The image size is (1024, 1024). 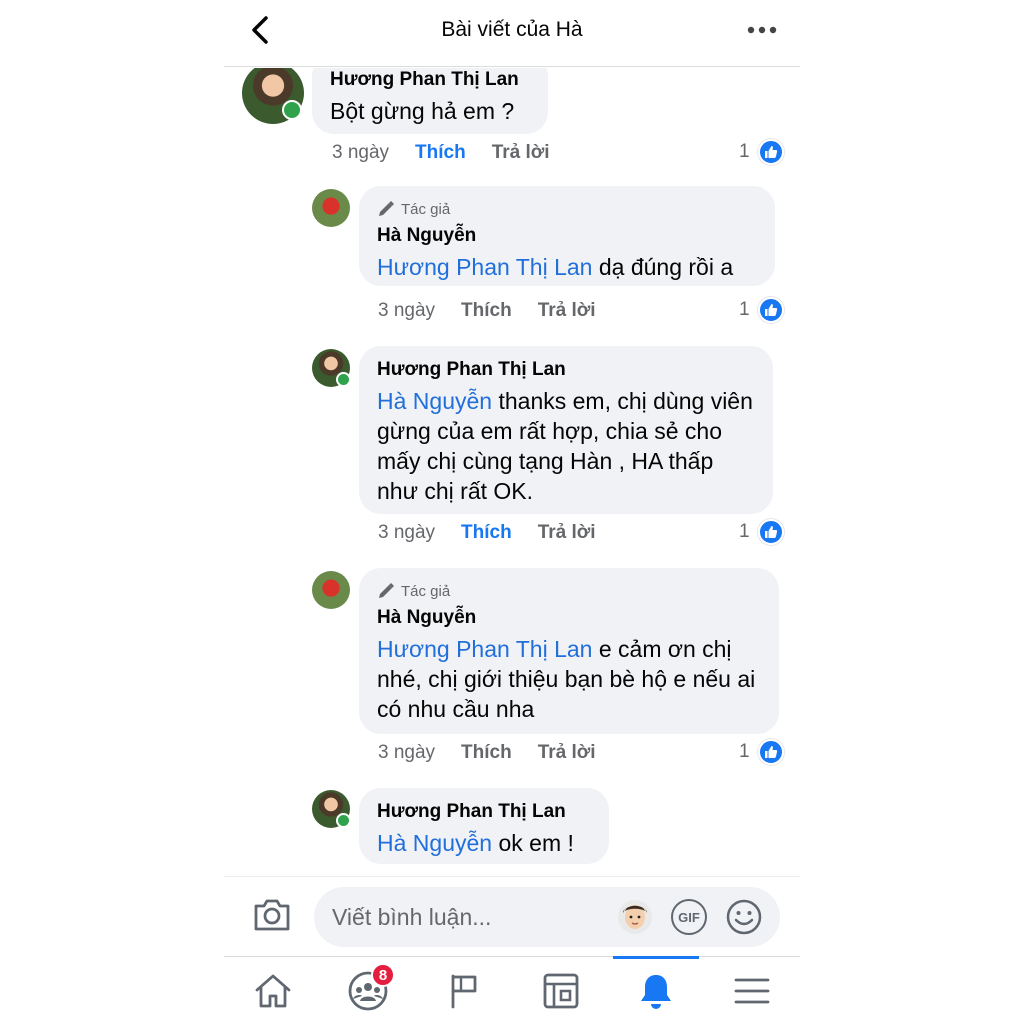 I want to click on top-navigation-bar: Bài viết của Hà, so click(x=512, y=33).